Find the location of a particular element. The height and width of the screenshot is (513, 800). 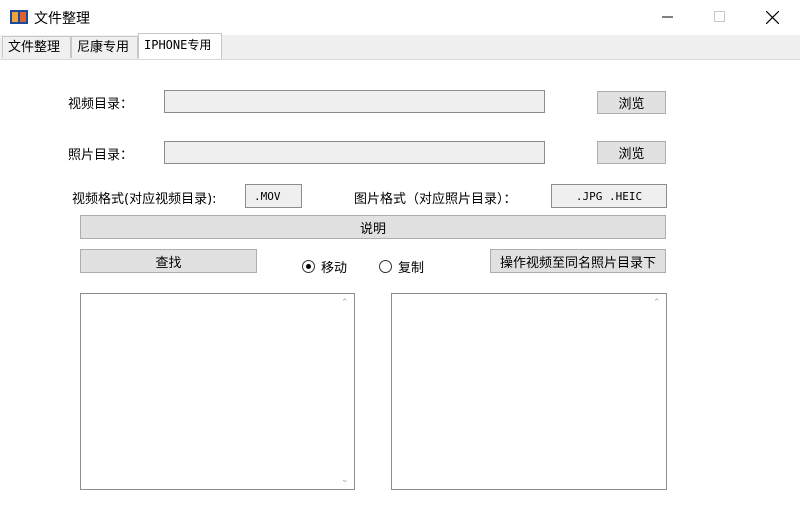

radio-copy: 复制 is located at coordinates (401, 266).